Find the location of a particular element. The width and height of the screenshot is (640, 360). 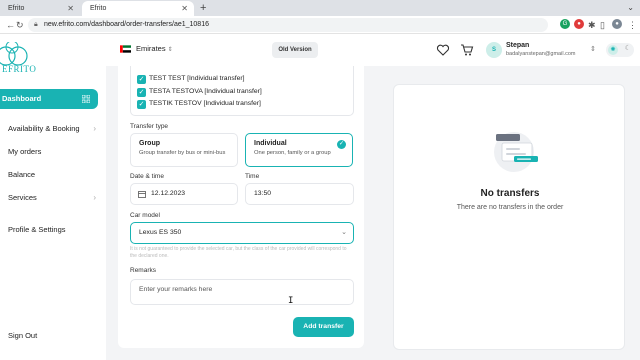

option-desc: Group transfer by bus or mini-bus is located at coordinates (182, 153).